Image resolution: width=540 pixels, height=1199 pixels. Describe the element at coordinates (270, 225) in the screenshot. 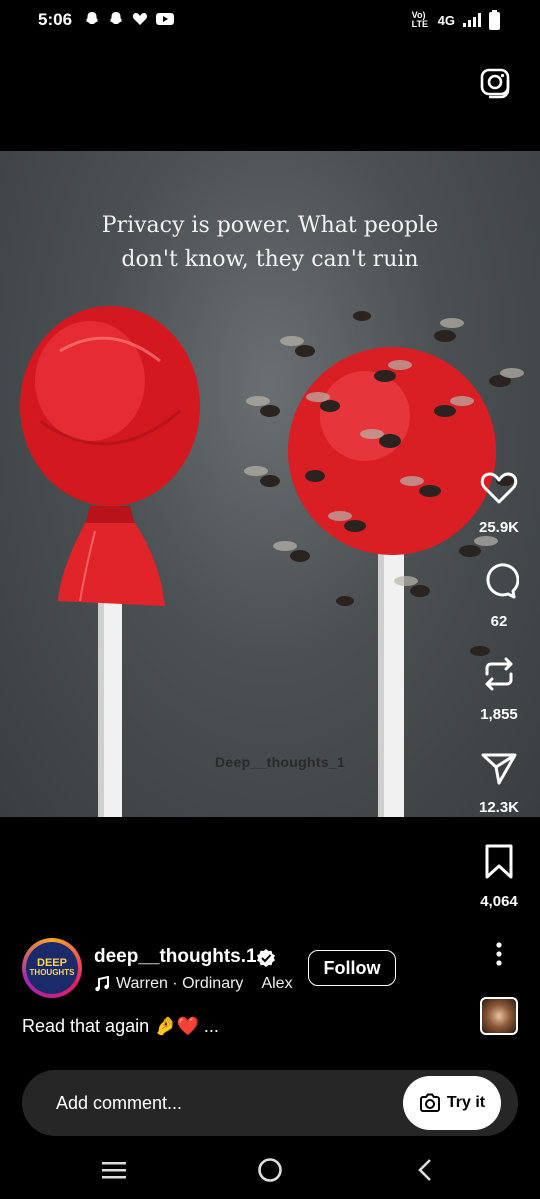

I see `quote-line-1: Privacy is power. What people` at that location.